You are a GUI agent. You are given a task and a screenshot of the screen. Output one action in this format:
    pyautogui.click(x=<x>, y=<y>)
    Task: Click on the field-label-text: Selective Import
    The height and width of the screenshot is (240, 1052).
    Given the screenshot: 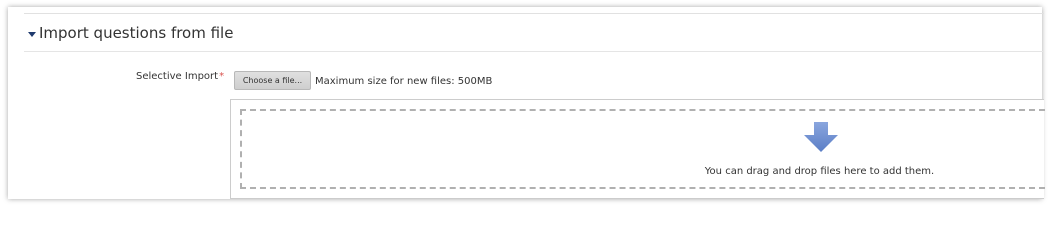 What is the action you would take?
    pyautogui.click(x=177, y=76)
    